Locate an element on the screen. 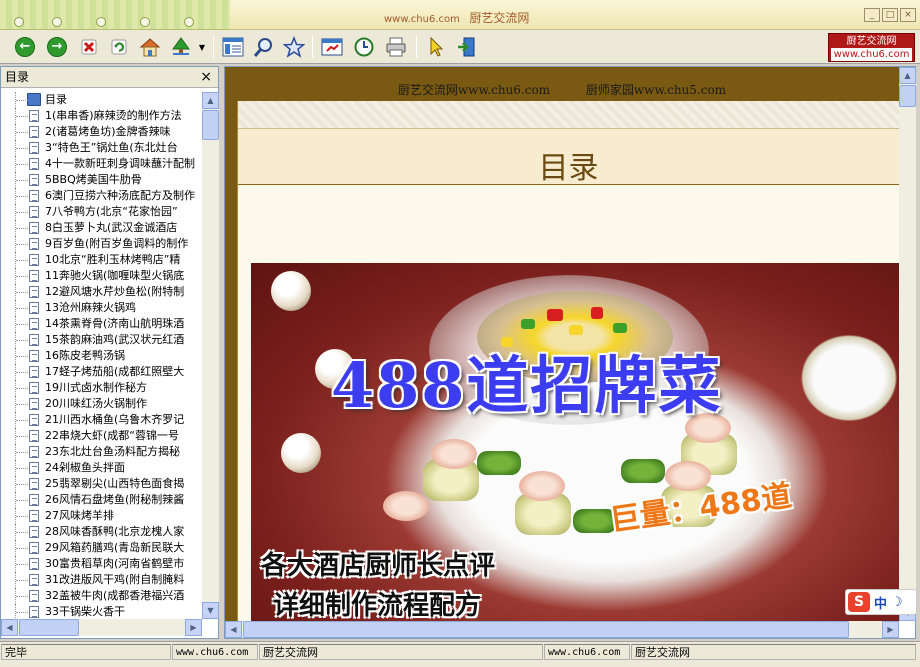  window-title: www.chu6.com 厨艺交流网 is located at coordinates (457, 18).